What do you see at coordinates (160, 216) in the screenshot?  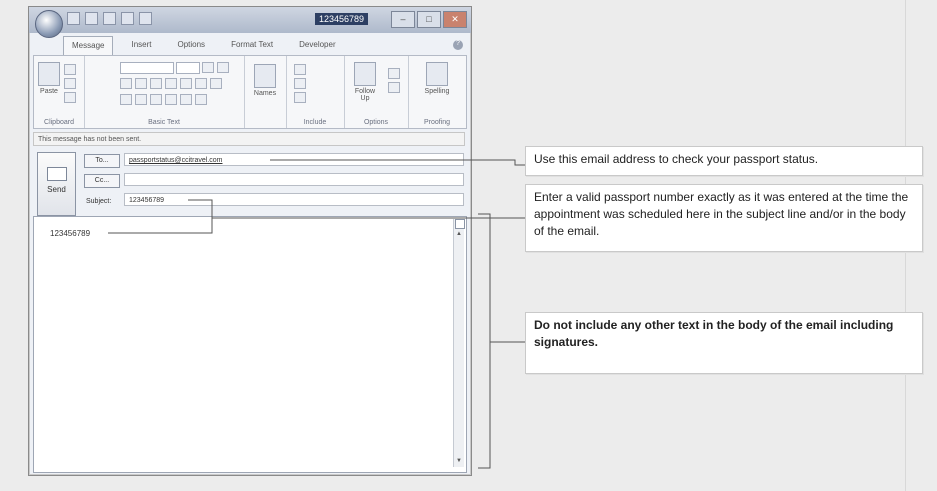 I see `subject-connector` at bounding box center [160, 216].